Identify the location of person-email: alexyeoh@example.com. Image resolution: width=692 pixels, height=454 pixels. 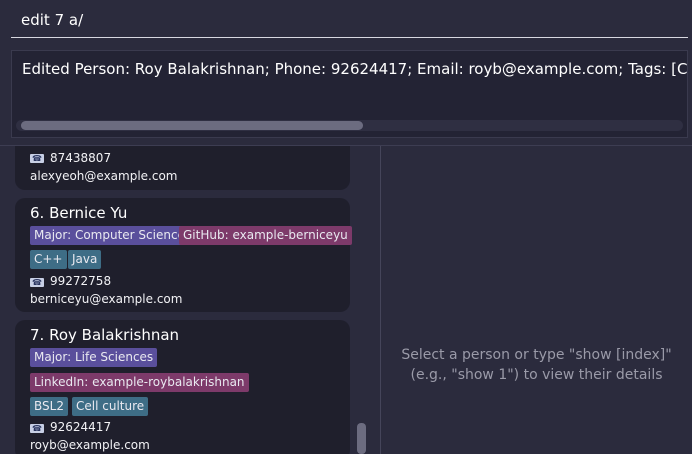
(104, 176).